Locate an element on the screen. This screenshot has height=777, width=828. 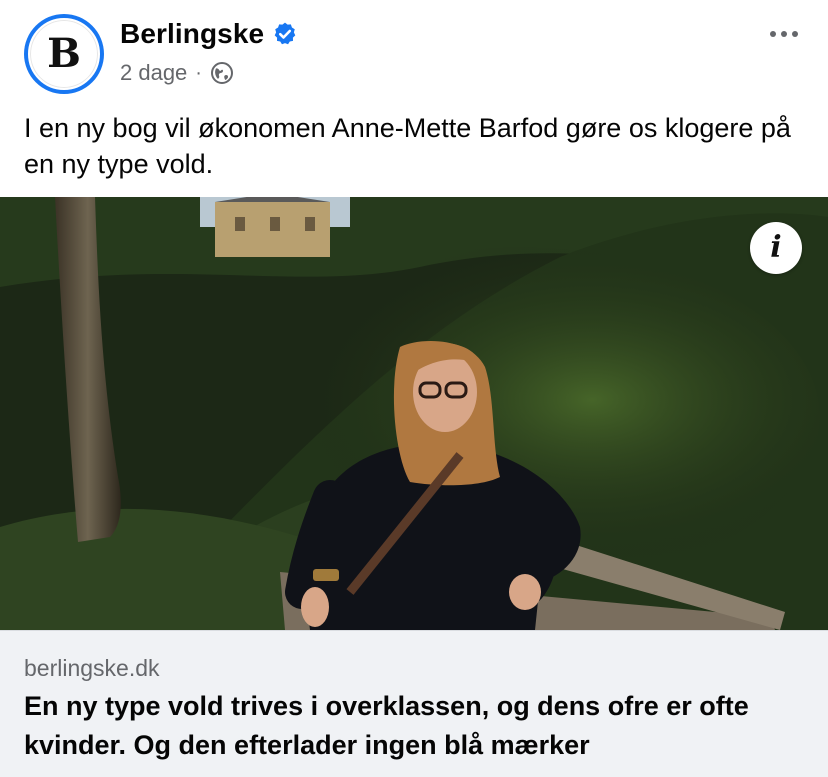
verified-badge-icon is located at coordinates (285, 33).